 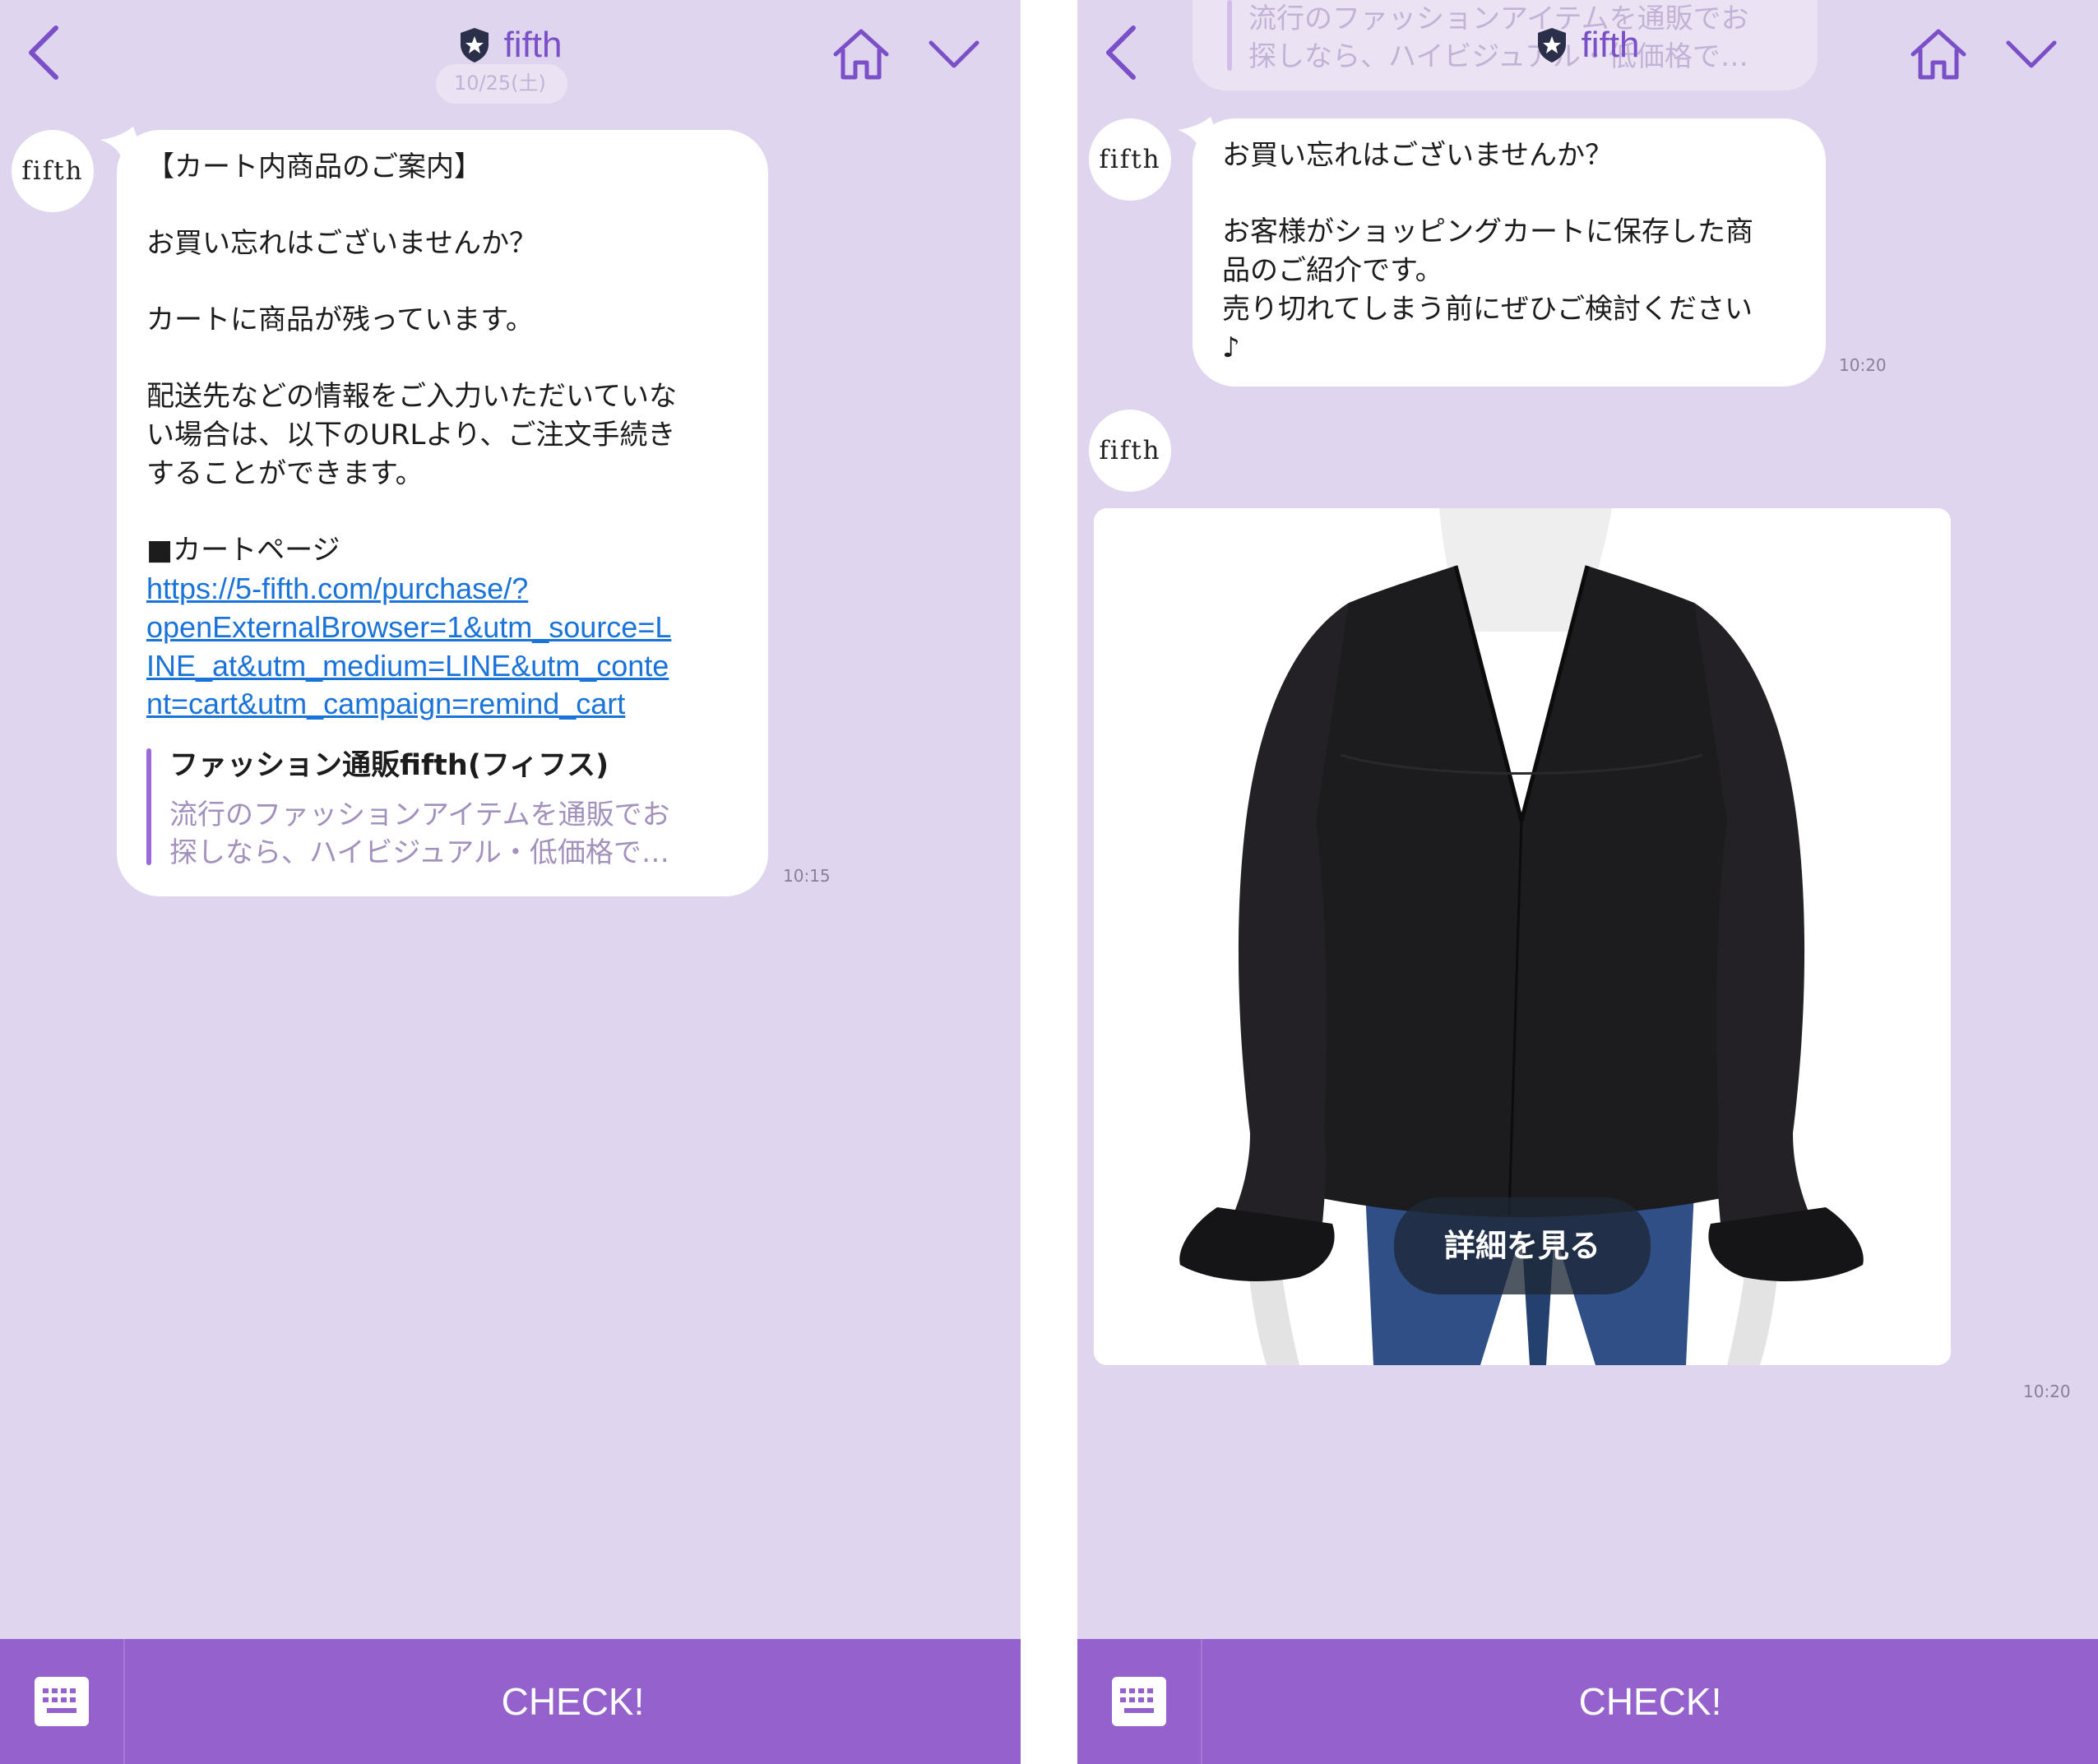 I want to click on message-line: ■カートページ, so click(x=243, y=550).